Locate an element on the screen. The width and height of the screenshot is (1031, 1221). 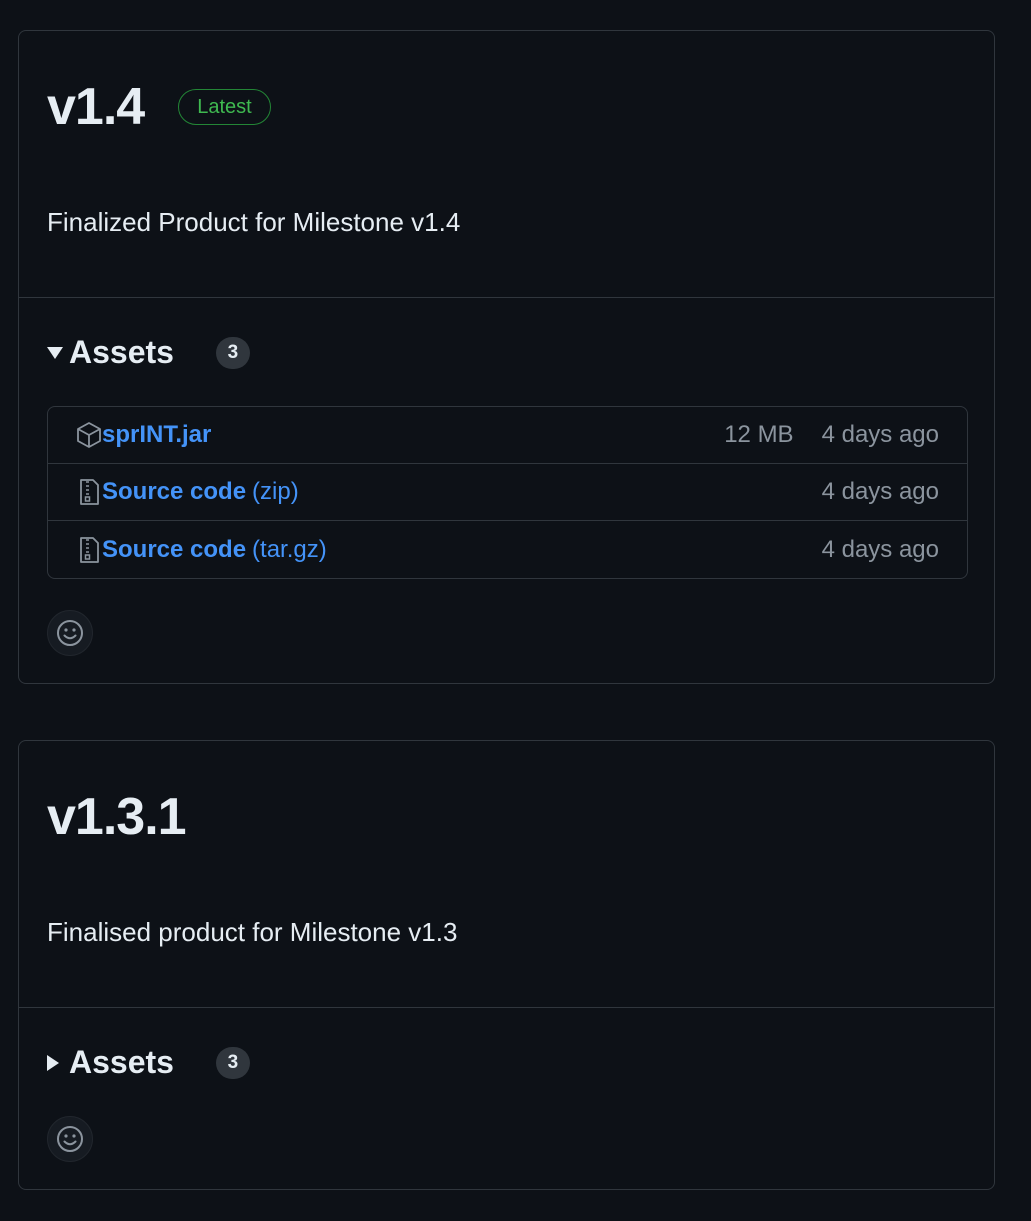
asset-row: Source code (zip) 4 days ago is located at coordinates (507, 492).